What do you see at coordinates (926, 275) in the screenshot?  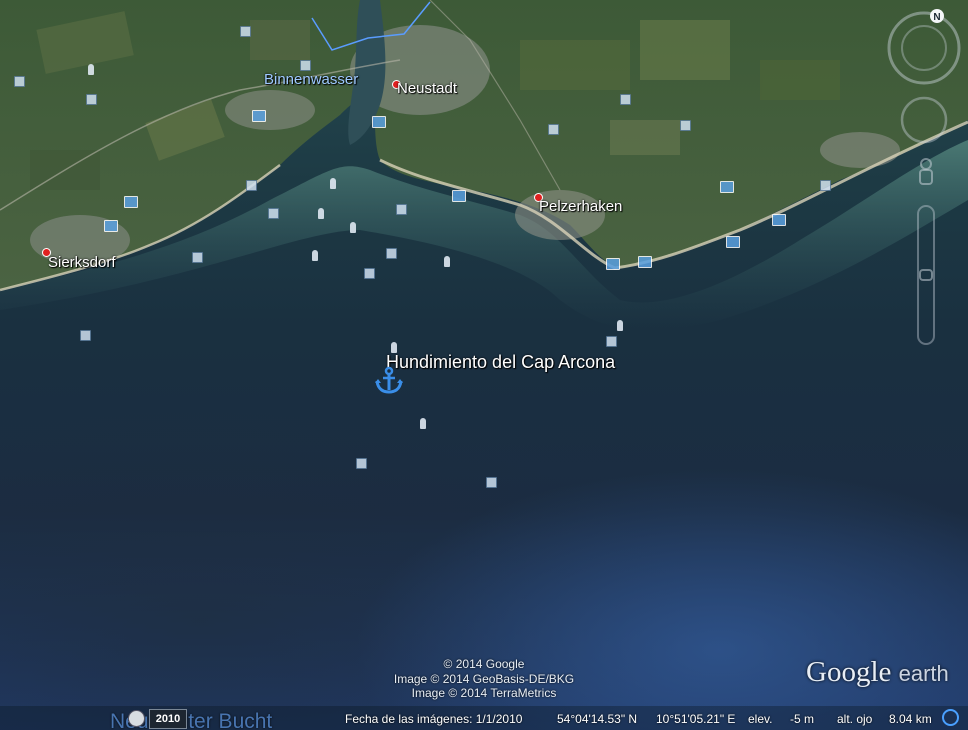 I see `zoom-slider` at bounding box center [926, 275].